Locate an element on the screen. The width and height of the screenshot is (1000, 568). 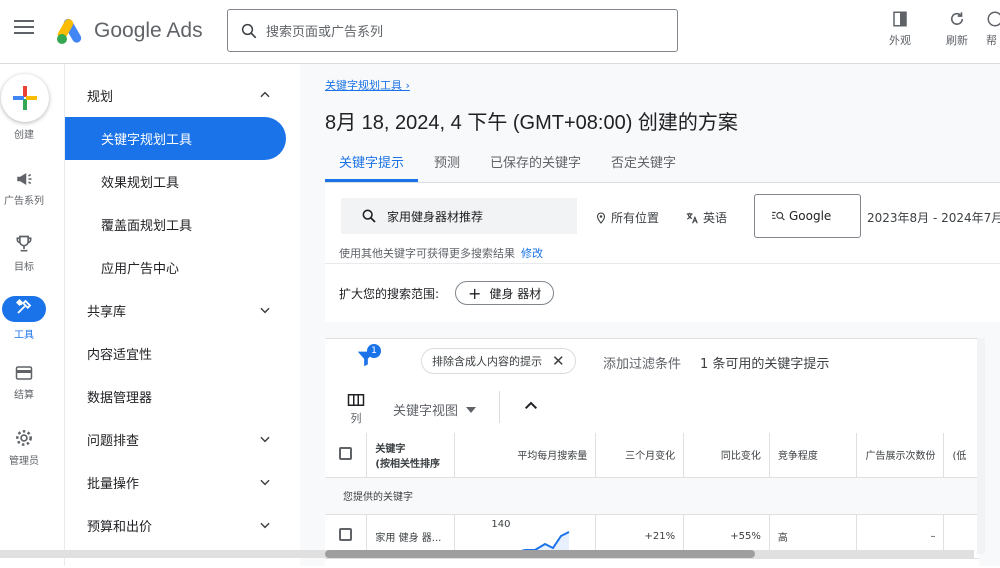
refresh-icon is located at coordinates (957, 18).